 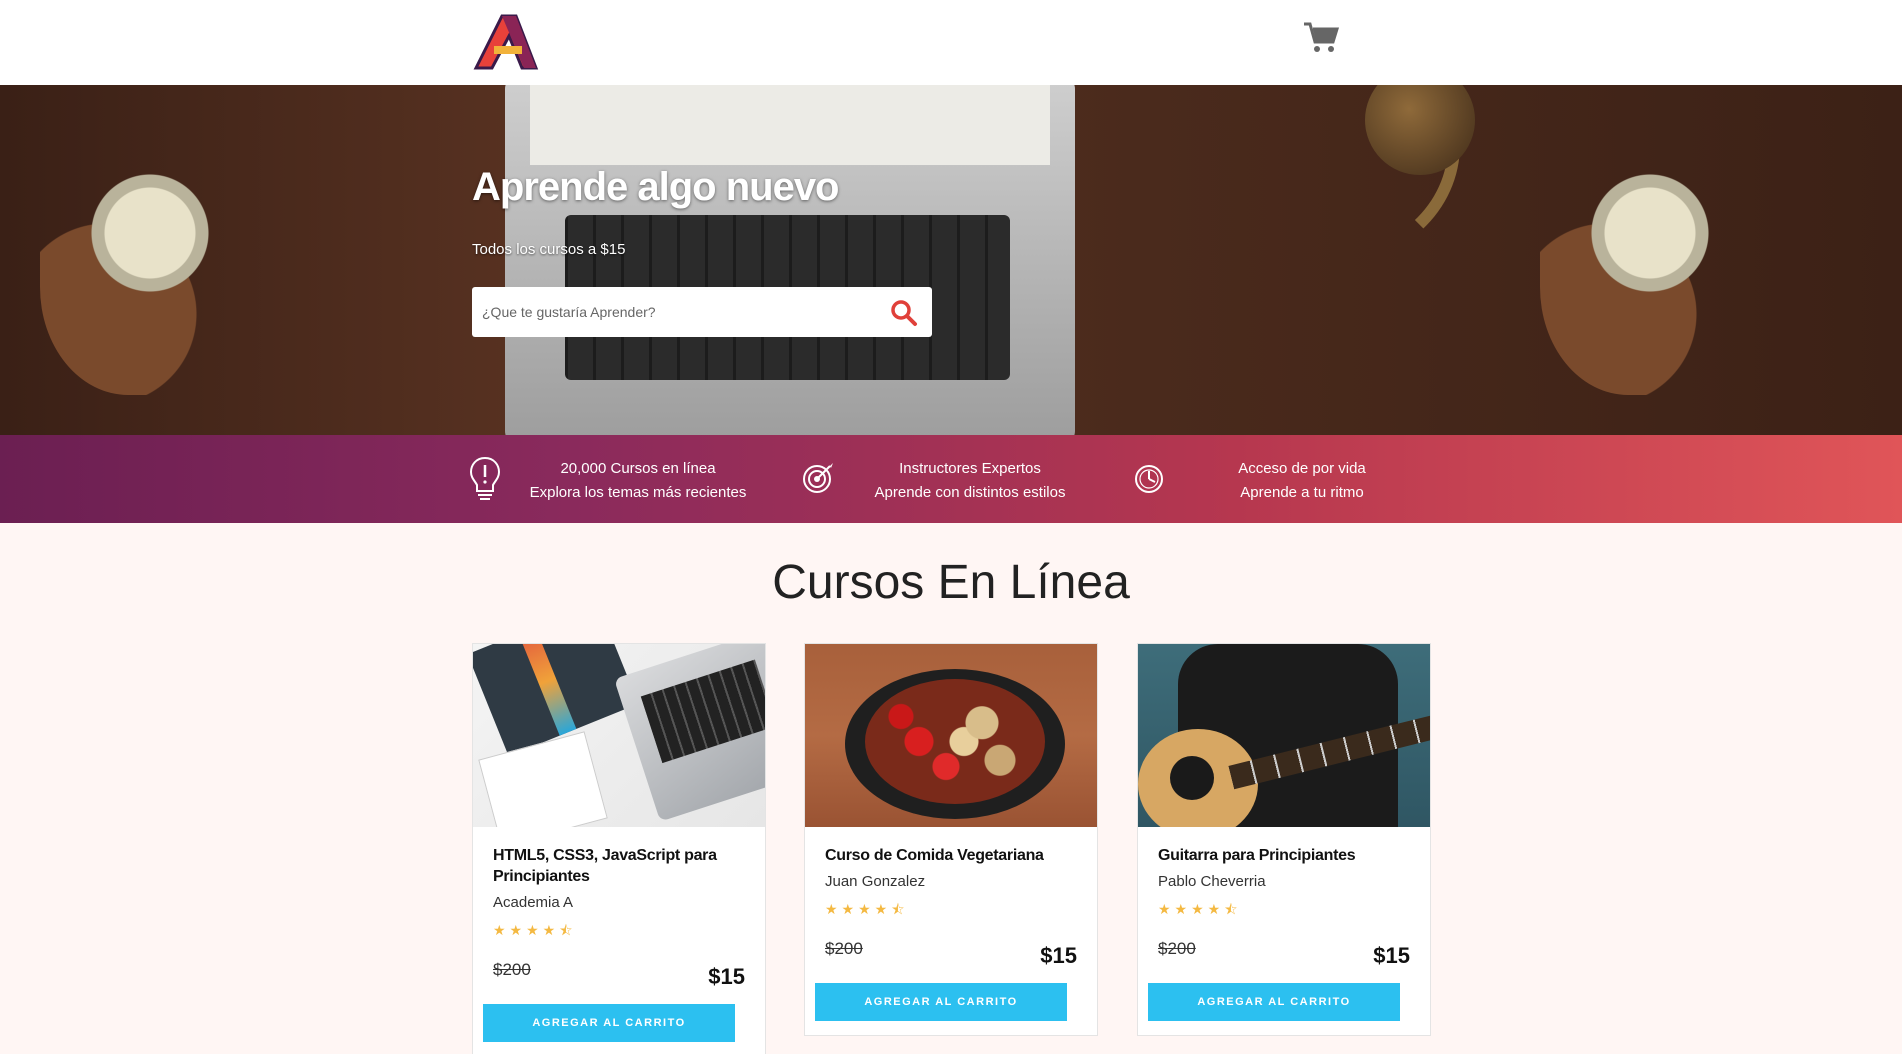 What do you see at coordinates (549, 249) in the screenshot?
I see `hero-subtitle: Todos los cursos a $15` at bounding box center [549, 249].